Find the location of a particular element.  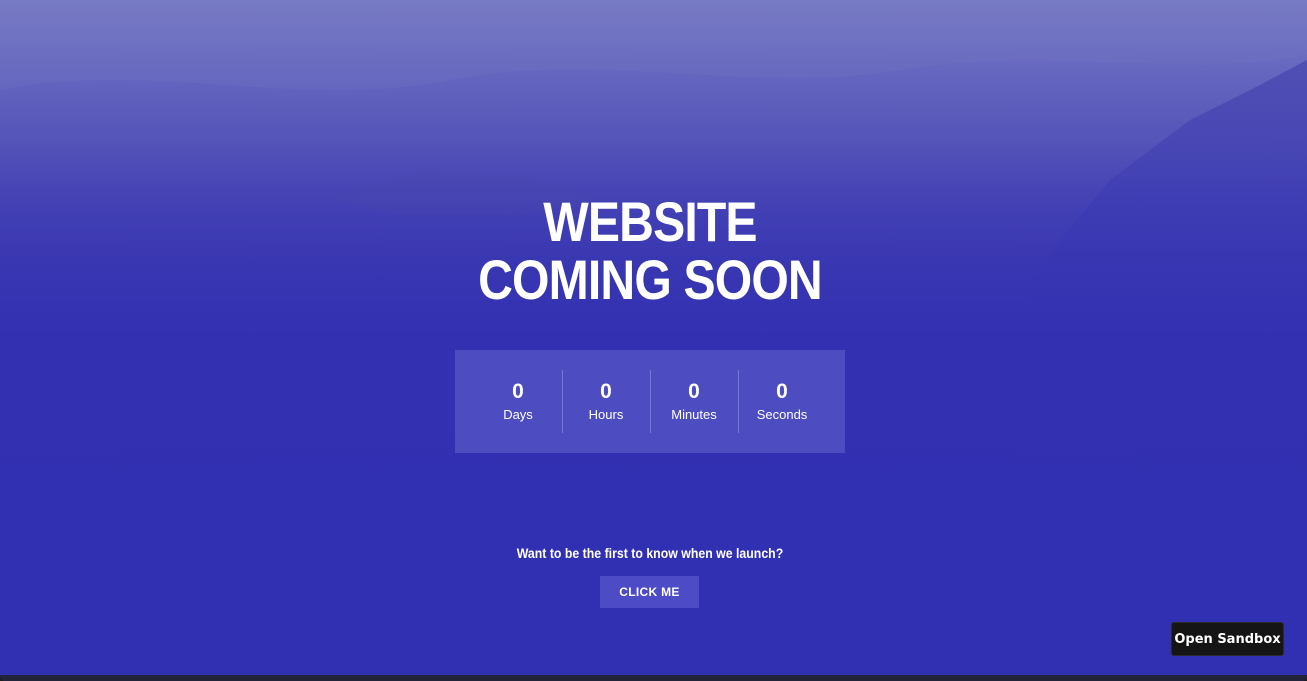

bottom-border is located at coordinates (653, 678).